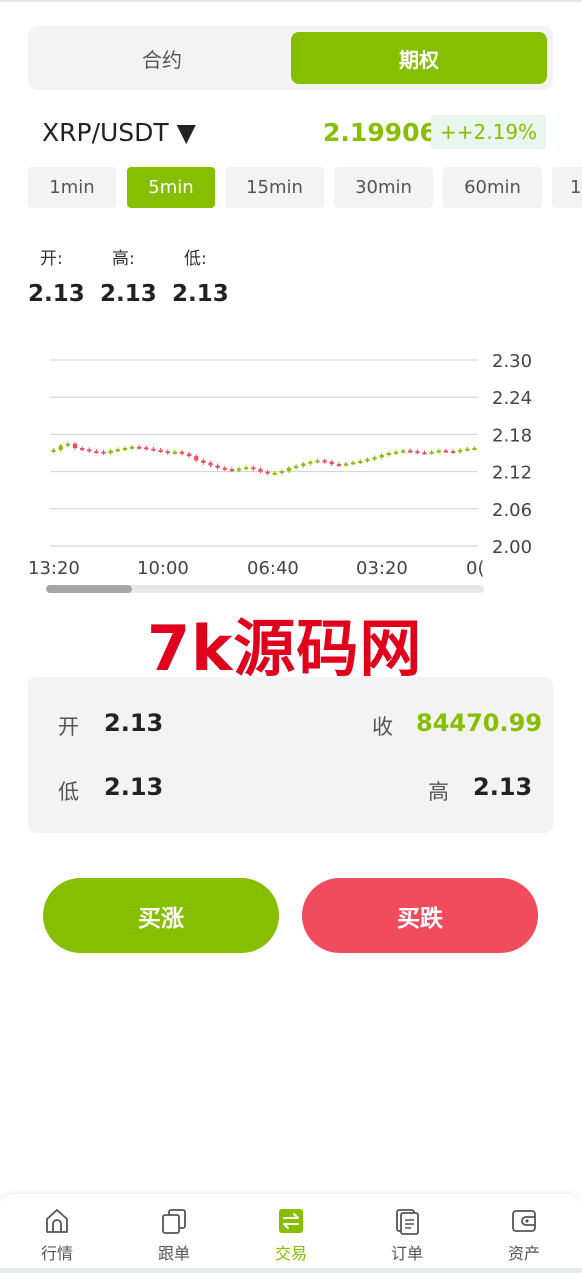  I want to click on x-tick-label: 13:20, so click(54, 568).